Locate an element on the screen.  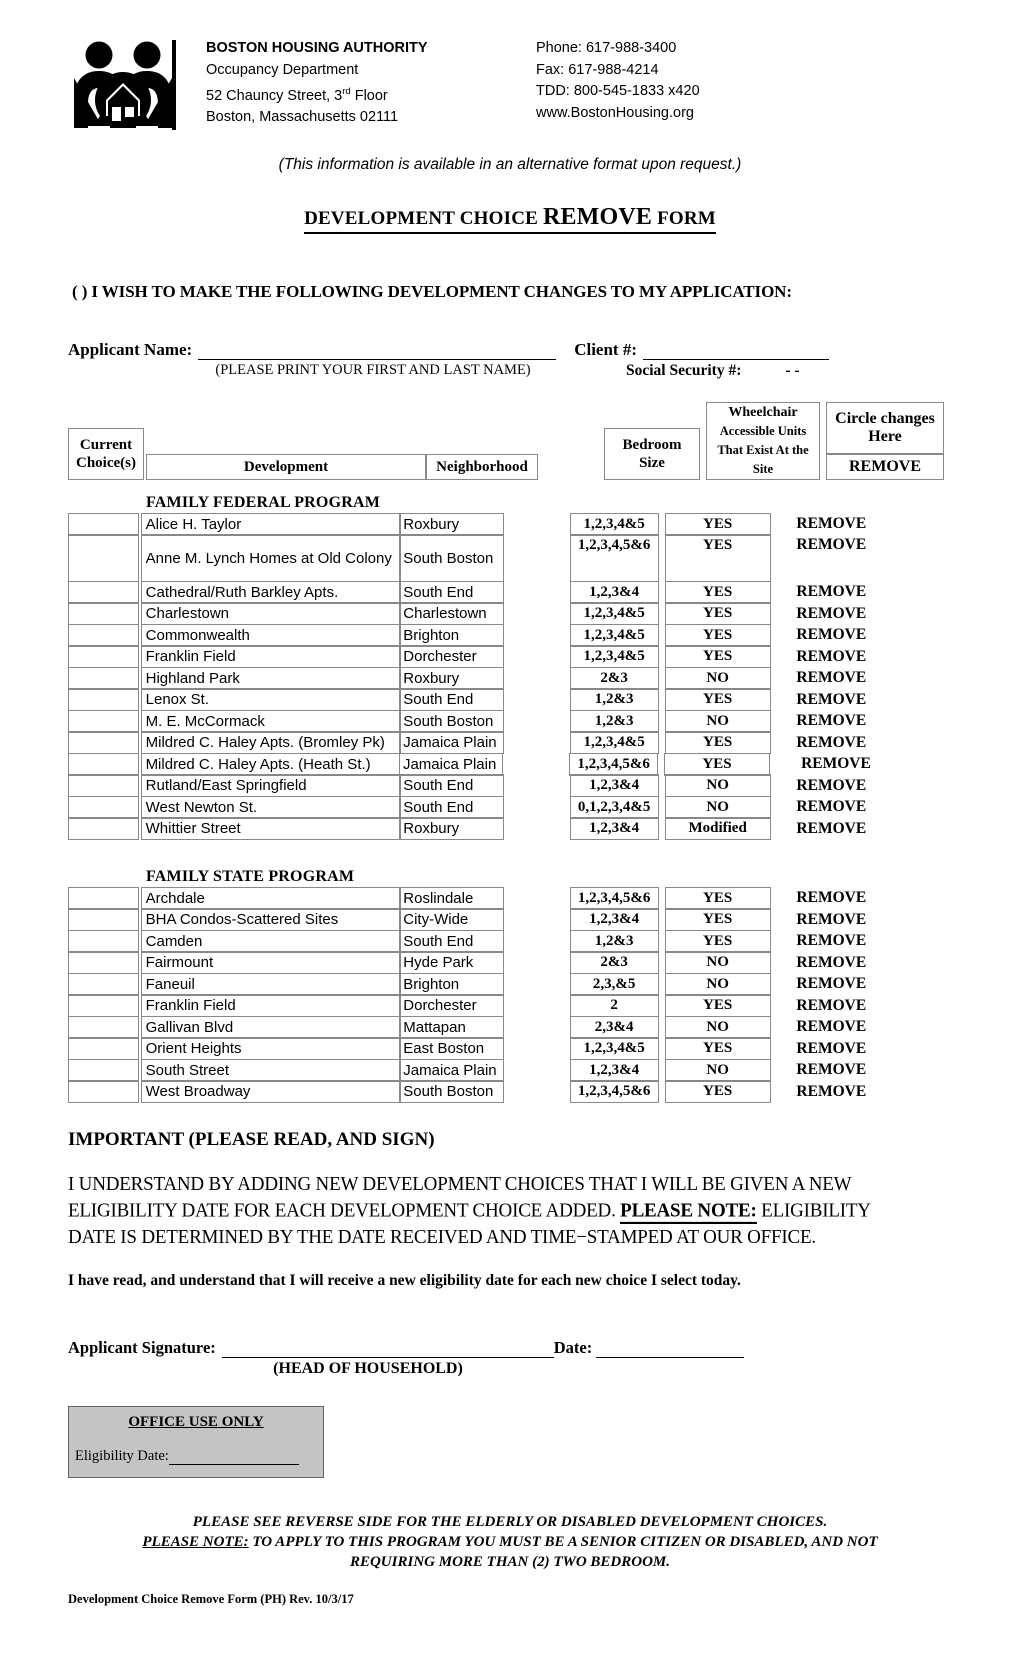
neighborhood-name: Jamaica Plain is located at coordinates (451, 764).